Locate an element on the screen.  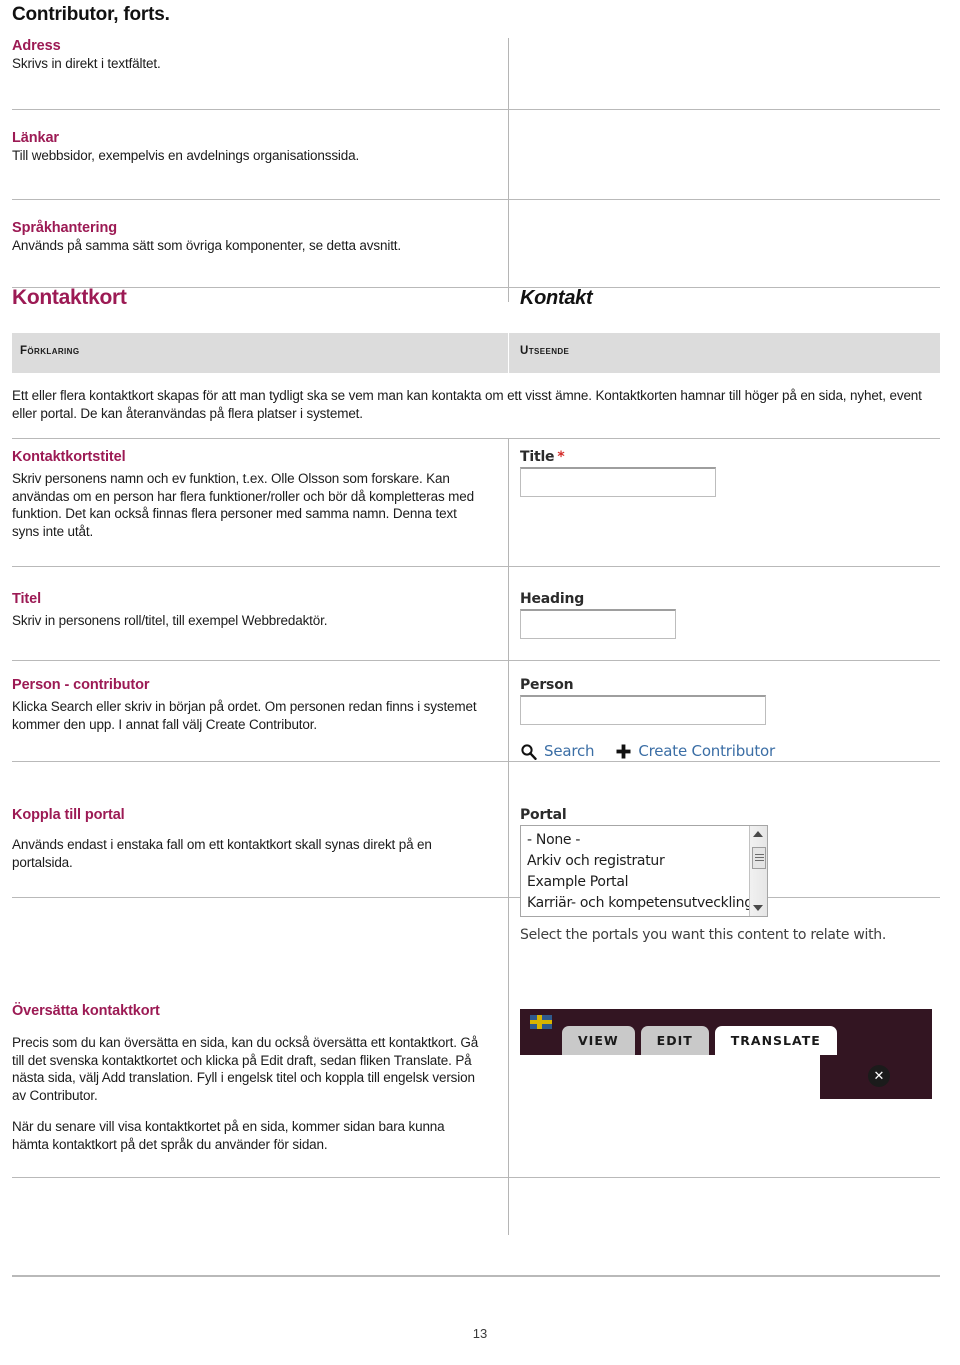
plus-icon is located at coordinates (623, 751).